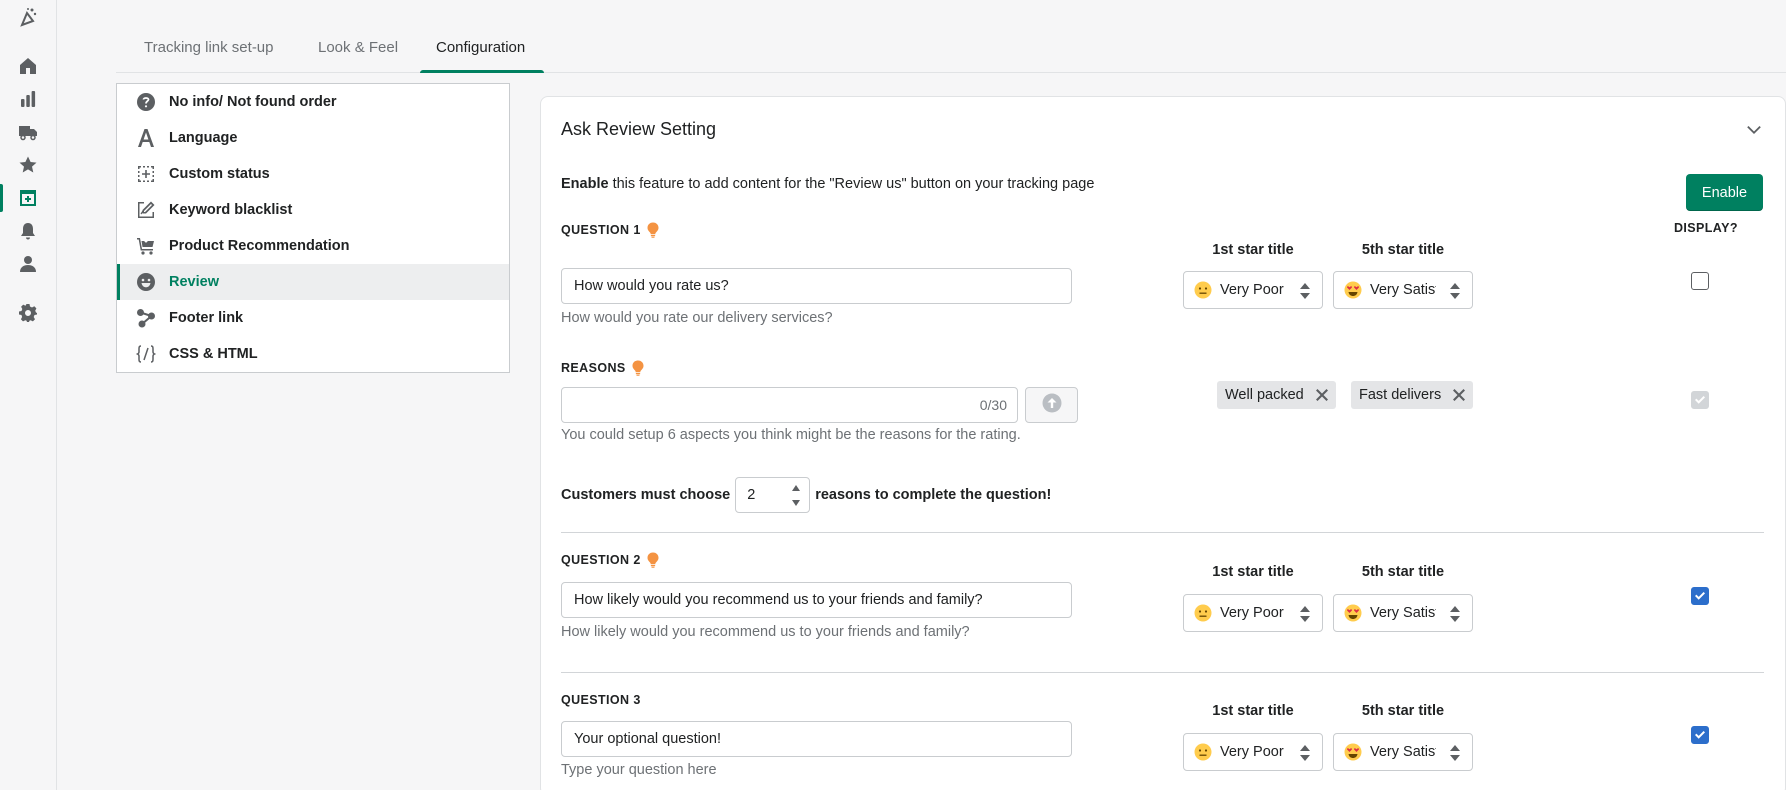 The width and height of the screenshot is (1786, 790). Describe the element at coordinates (816, 286) in the screenshot. I see `question-1-input: How would you rate us?` at that location.